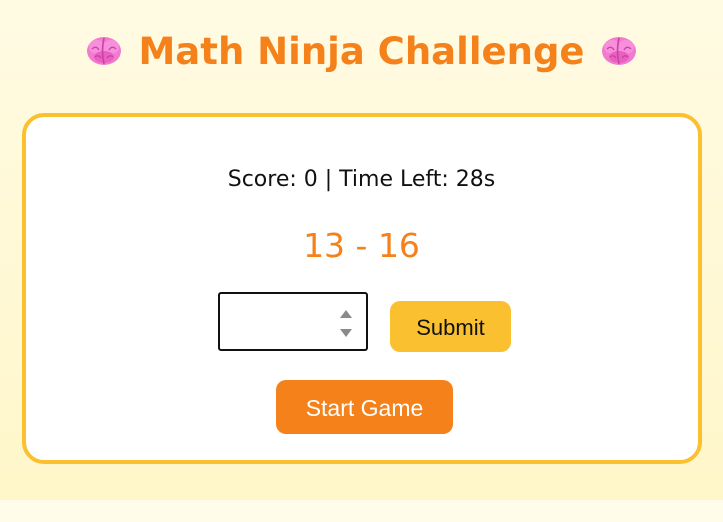 Image resolution: width=723 pixels, height=522 pixels. I want to click on page-footer-strip, so click(361, 511).